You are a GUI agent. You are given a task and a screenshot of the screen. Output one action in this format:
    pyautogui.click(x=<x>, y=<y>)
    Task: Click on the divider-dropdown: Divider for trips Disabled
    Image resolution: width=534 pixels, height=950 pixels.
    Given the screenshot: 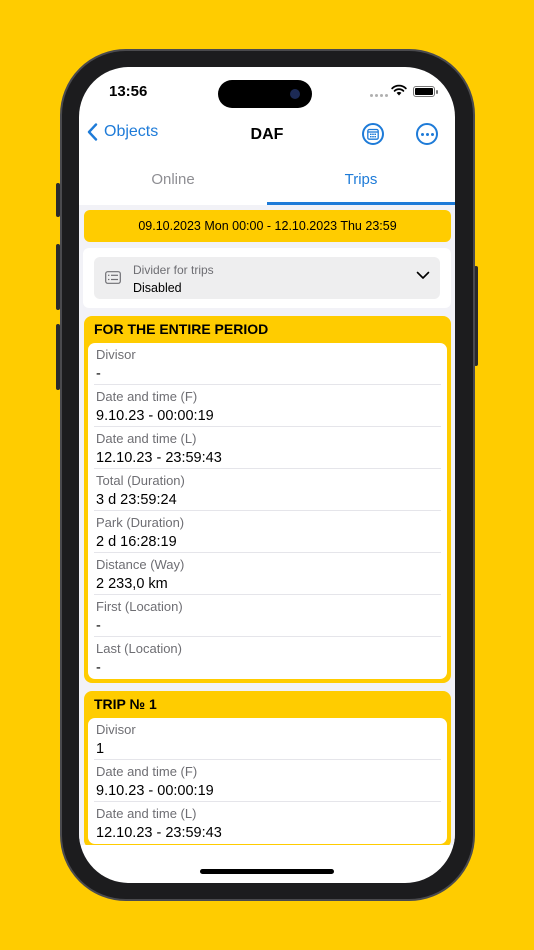 What is the action you would take?
    pyautogui.click(x=267, y=278)
    